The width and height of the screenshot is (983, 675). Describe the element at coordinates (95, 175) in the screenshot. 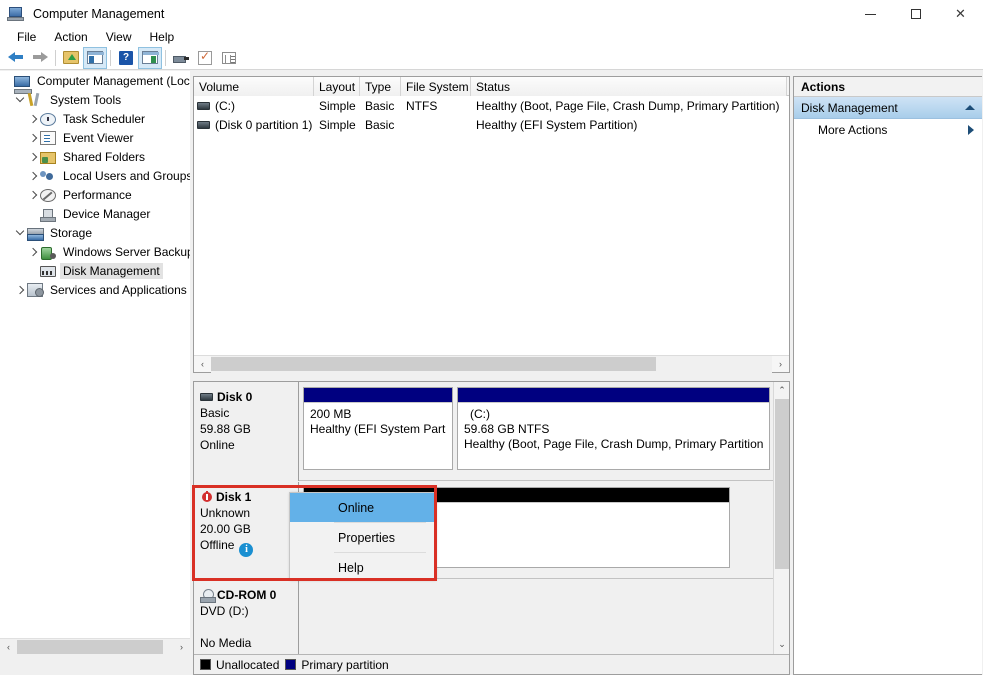

I see `sidebar-item-local-users-and-groups: Local Users and Groups` at that location.